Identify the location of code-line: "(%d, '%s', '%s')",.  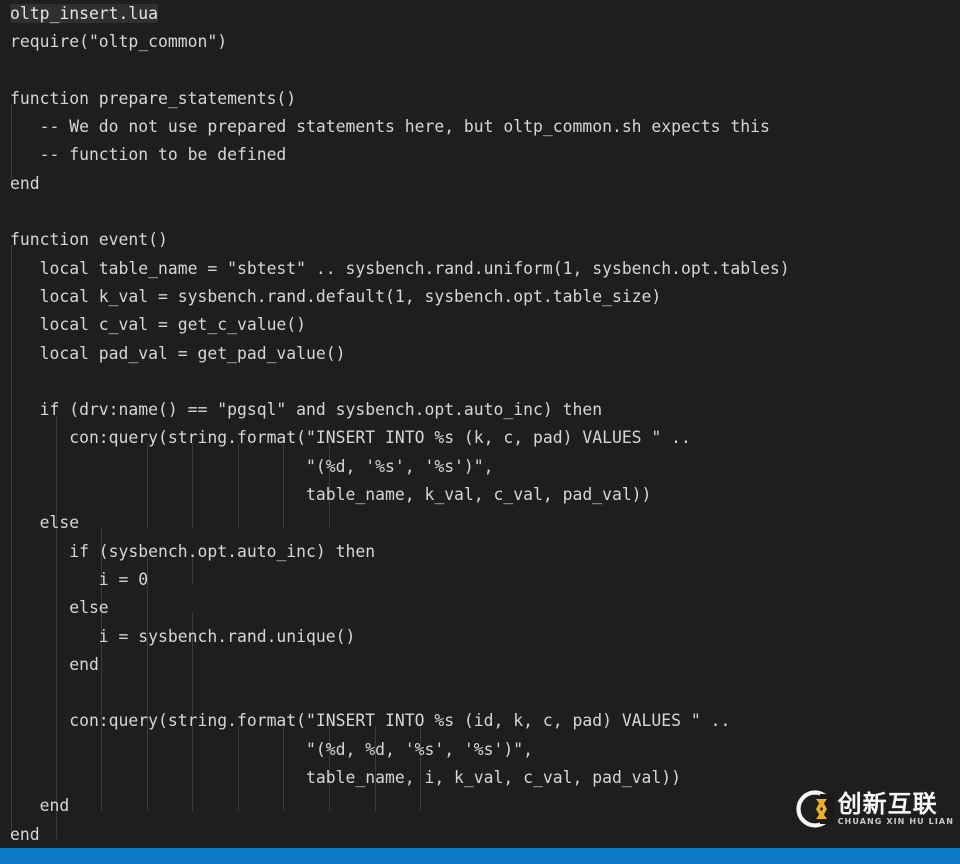
(480, 467).